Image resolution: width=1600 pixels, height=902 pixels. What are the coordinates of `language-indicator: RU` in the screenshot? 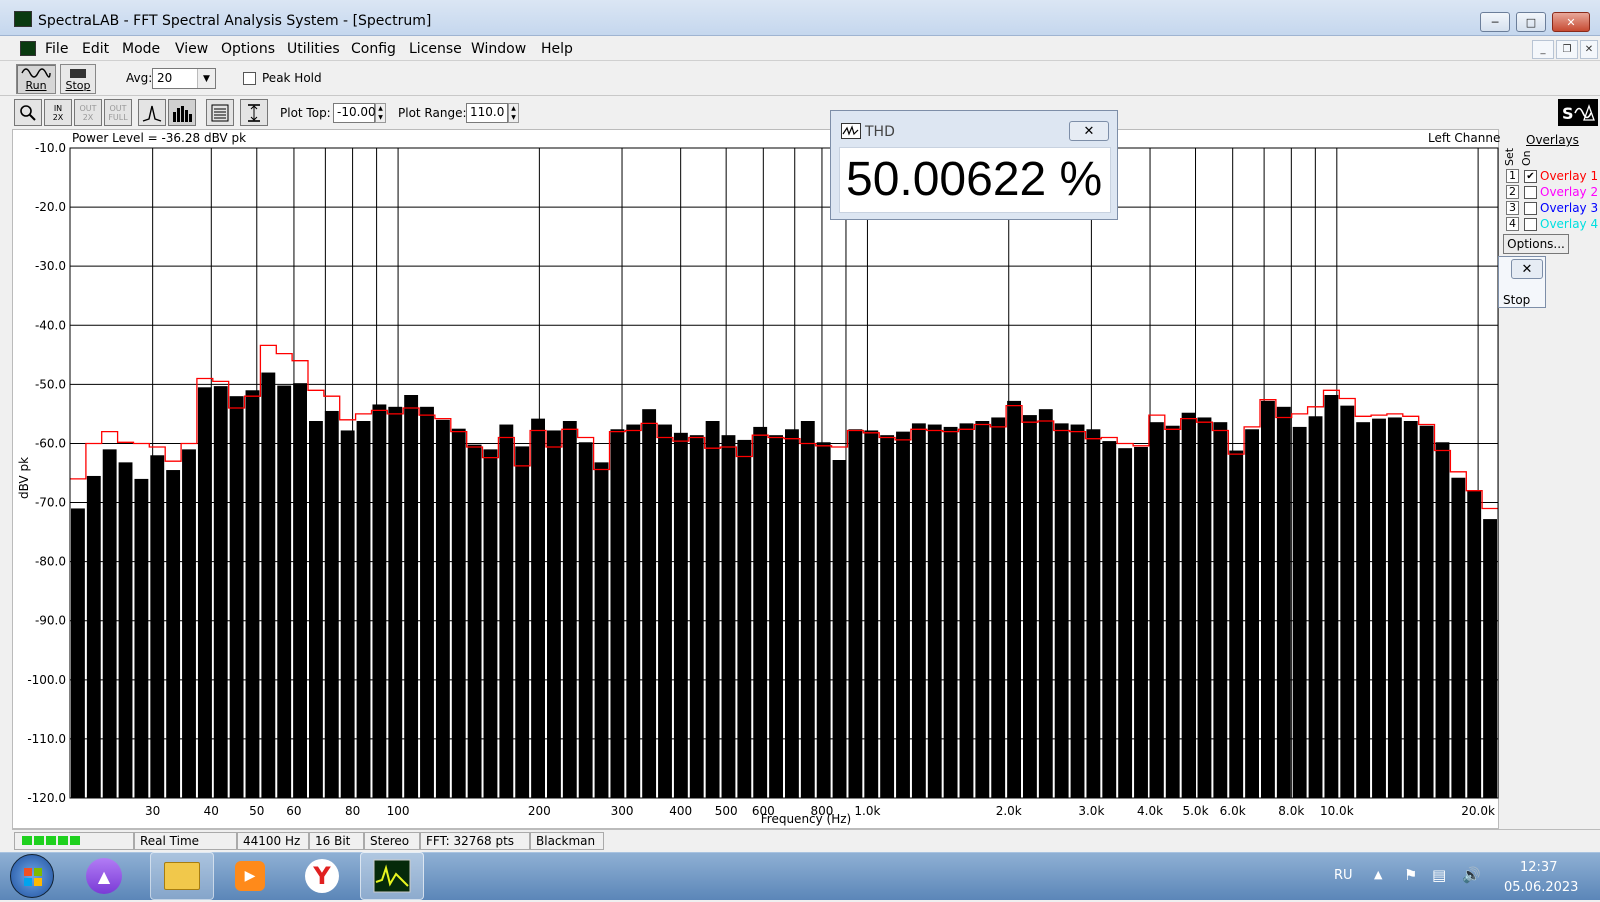 It's located at (1343, 875).